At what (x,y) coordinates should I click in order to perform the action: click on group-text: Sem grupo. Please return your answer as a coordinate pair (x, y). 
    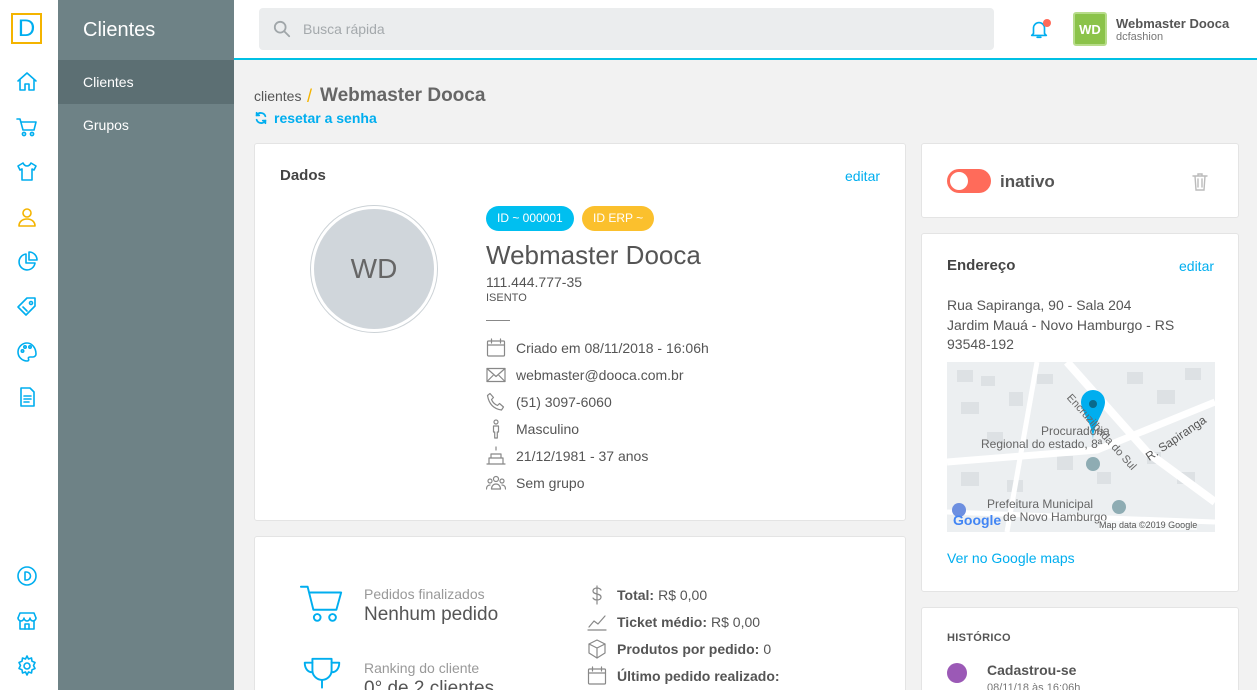
    Looking at the image, I should click on (550, 483).